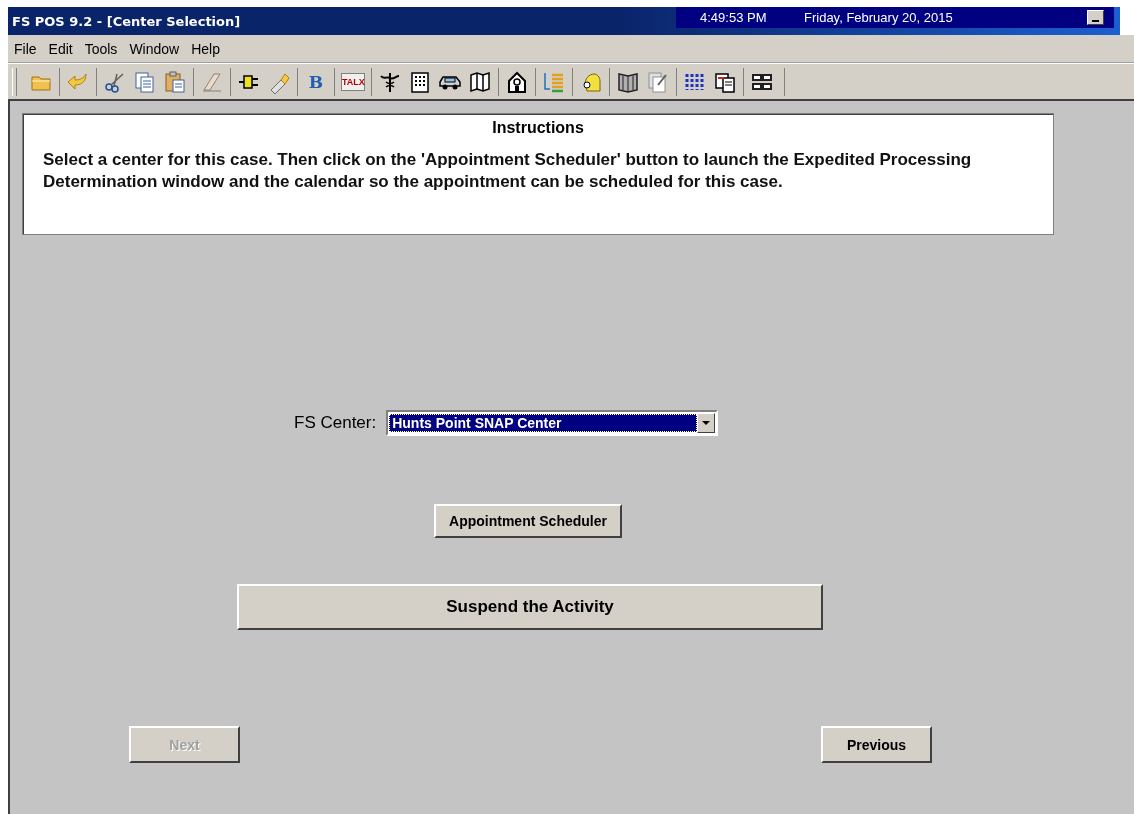 Image resolution: width=1134 pixels, height=814 pixels. I want to click on menu-item: Tools, so click(101, 48).